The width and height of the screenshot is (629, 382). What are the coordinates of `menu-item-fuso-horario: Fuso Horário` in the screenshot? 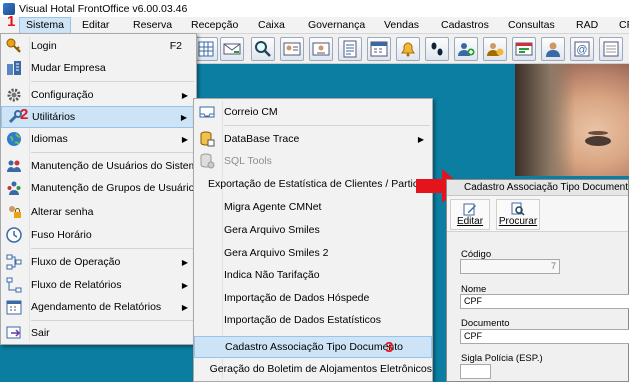 It's located at (98, 235).